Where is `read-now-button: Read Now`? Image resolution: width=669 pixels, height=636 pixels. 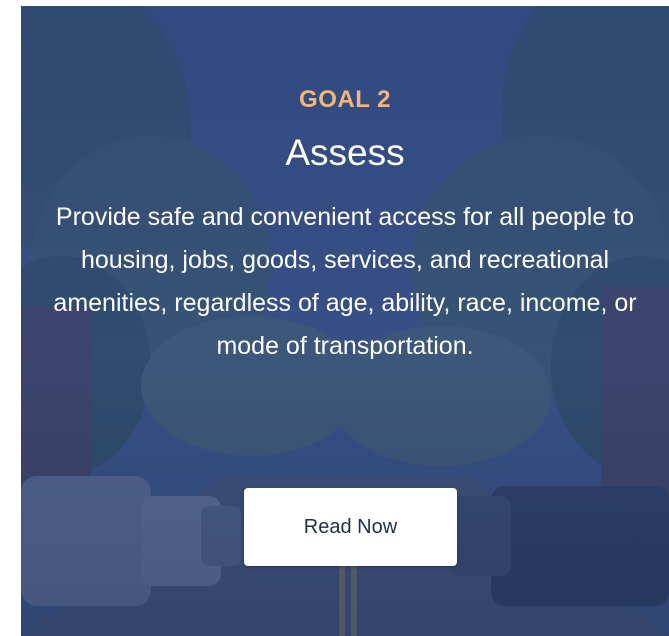 read-now-button: Read Now is located at coordinates (350, 527).